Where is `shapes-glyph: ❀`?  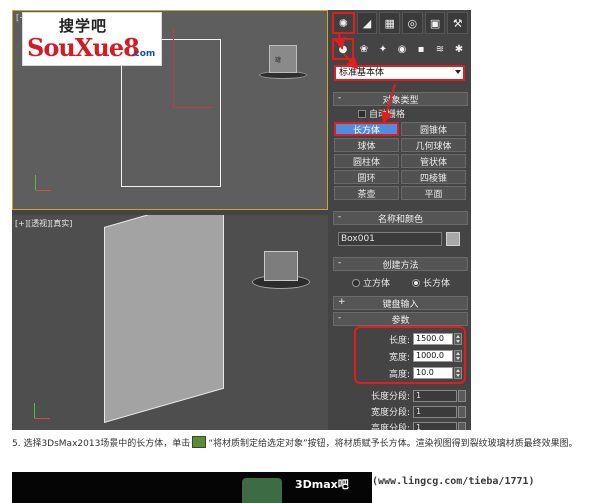
shapes-glyph: ❀ is located at coordinates (364, 49).